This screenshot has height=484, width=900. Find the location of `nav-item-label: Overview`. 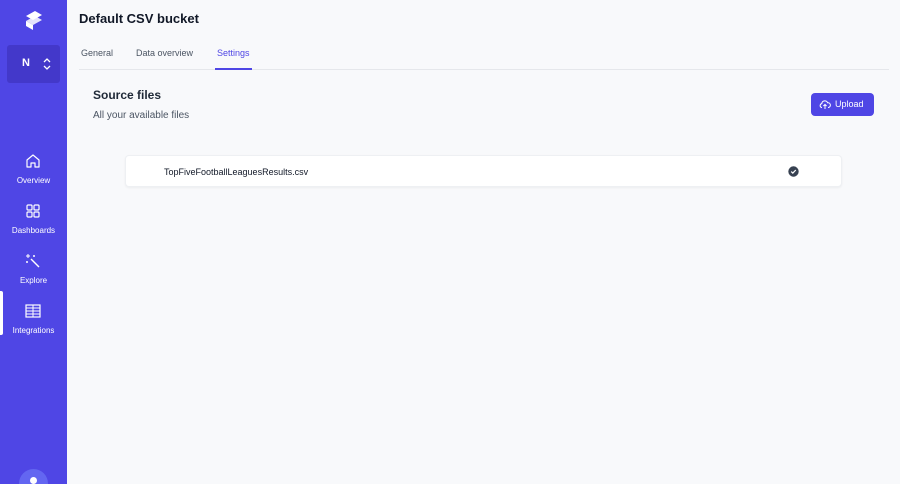

nav-item-label: Overview is located at coordinates (33, 180).